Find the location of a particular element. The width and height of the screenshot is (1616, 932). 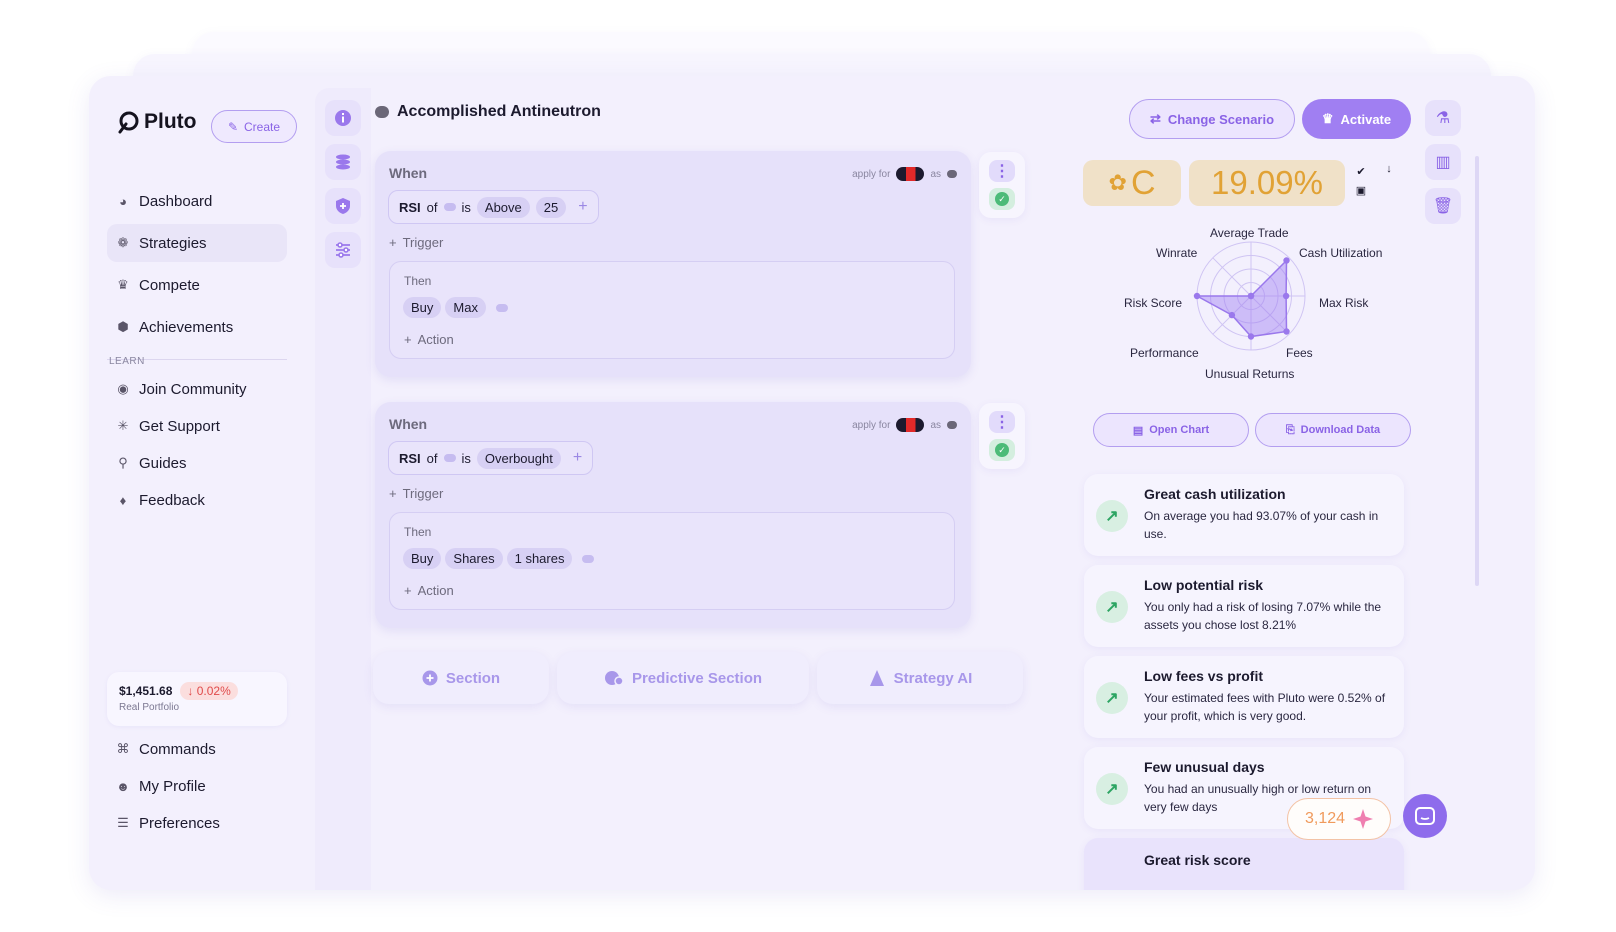

insight-title: Low potential risk is located at coordinates (1204, 585).